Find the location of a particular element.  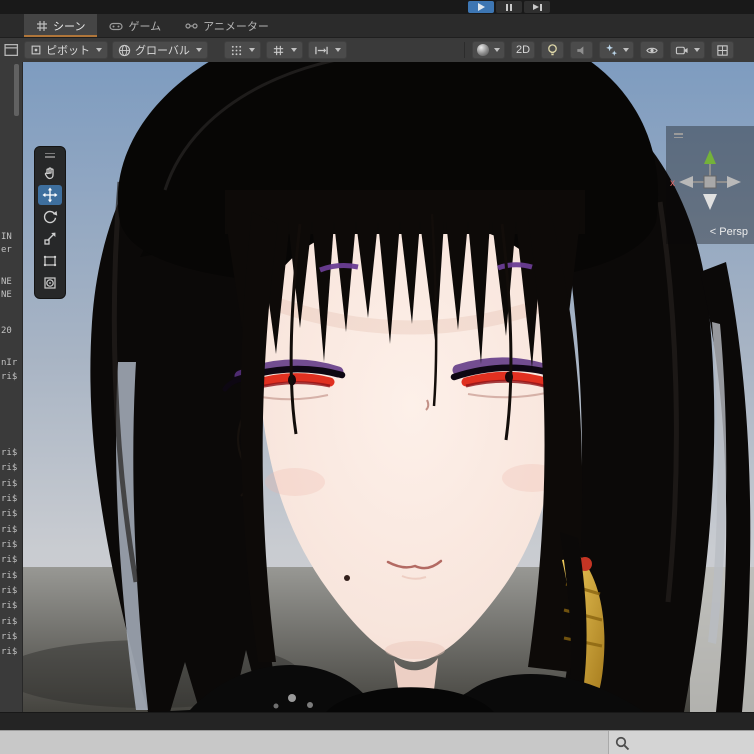

play-button is located at coordinates (481, 7).